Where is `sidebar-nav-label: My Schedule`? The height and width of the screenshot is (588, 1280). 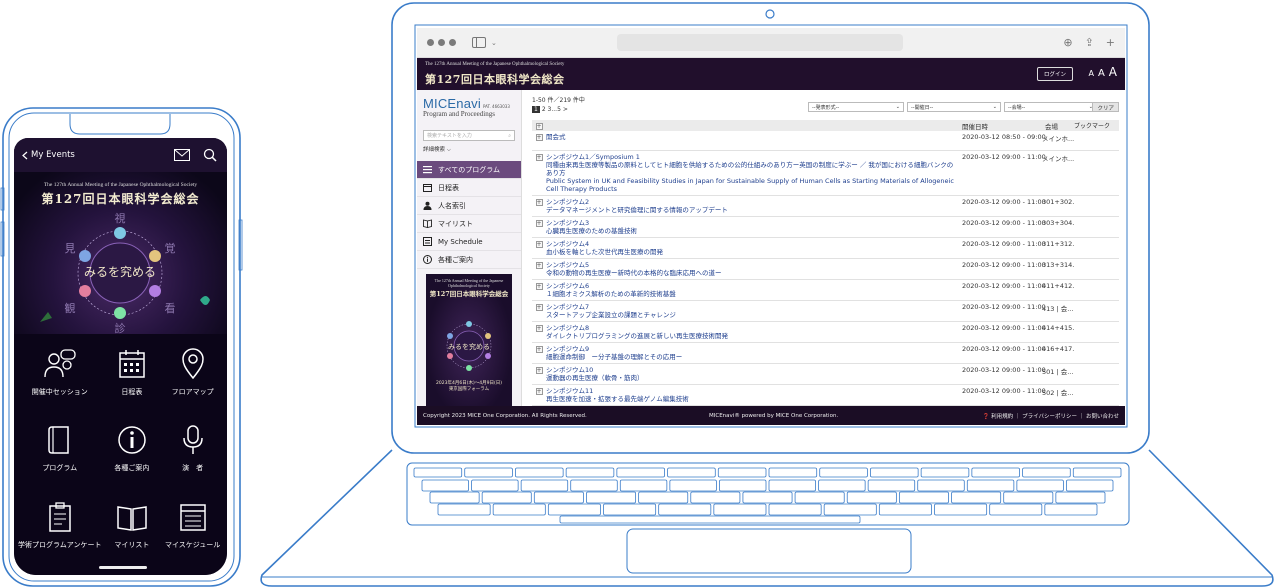 sidebar-nav-label: My Schedule is located at coordinates (460, 241).